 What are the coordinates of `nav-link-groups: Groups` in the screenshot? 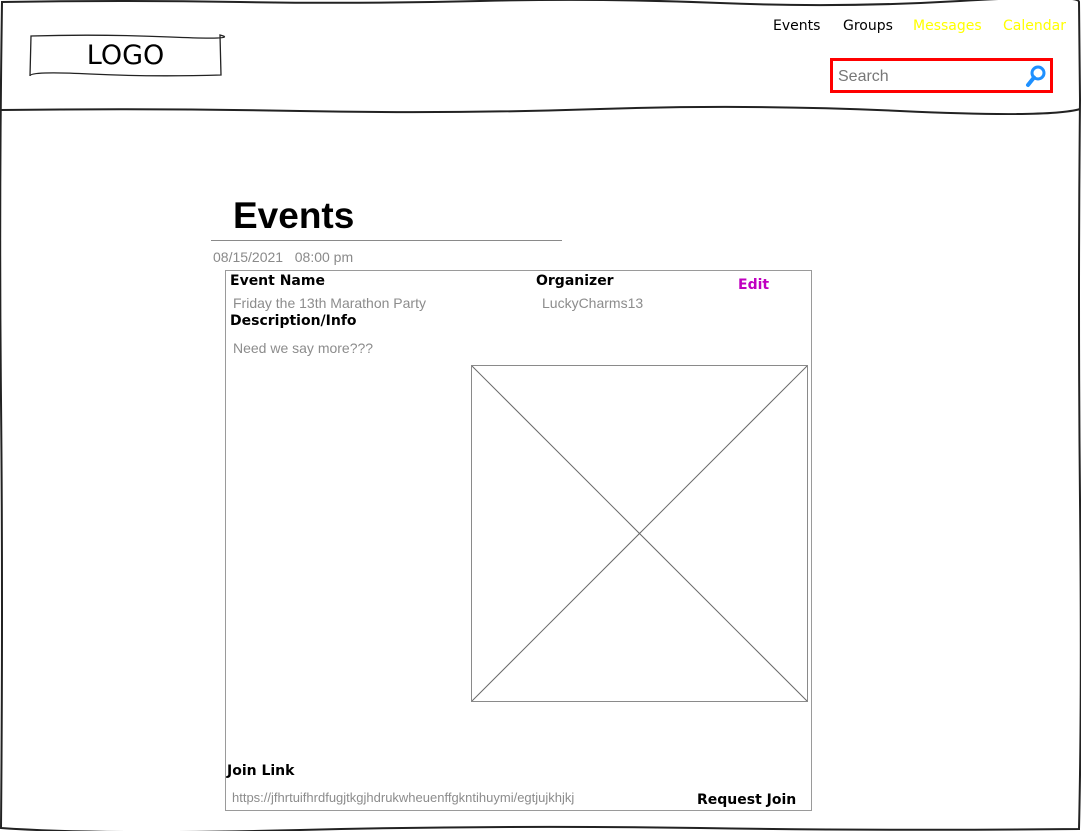 It's located at (868, 26).